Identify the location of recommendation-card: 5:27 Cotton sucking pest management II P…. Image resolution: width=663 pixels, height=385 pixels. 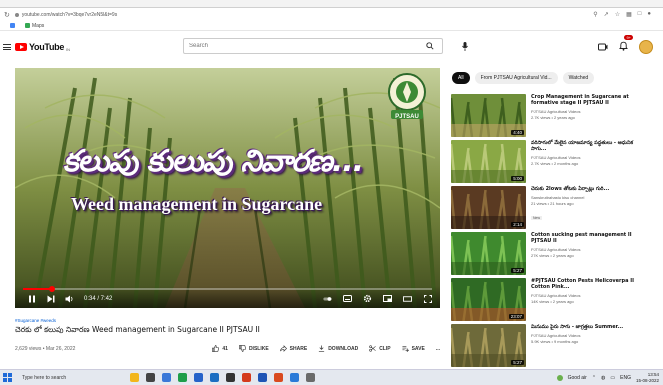
(551, 254).